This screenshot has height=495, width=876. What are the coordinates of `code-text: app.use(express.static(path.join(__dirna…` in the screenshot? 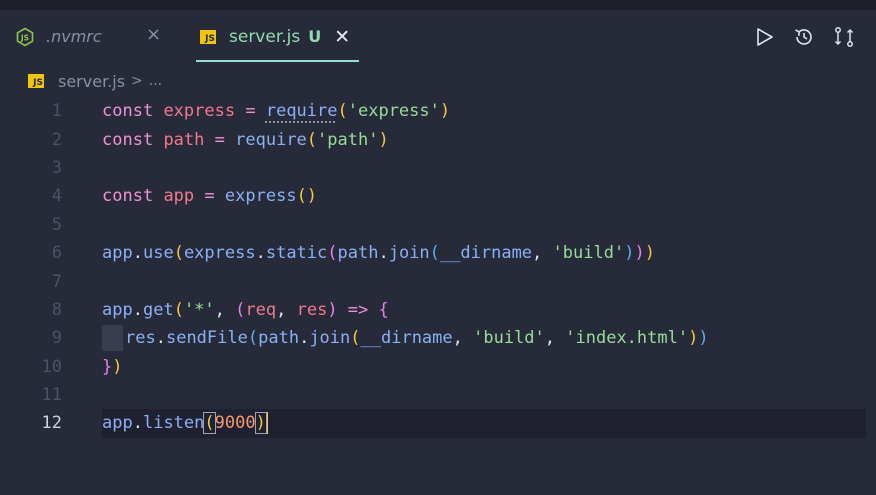 It's located at (378, 253).